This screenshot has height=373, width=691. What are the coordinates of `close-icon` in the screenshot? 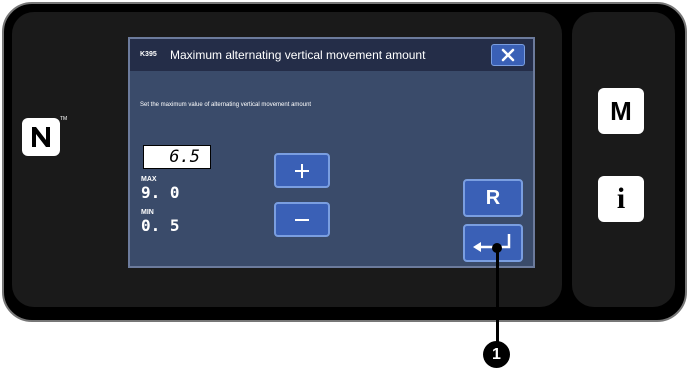 It's located at (508, 55).